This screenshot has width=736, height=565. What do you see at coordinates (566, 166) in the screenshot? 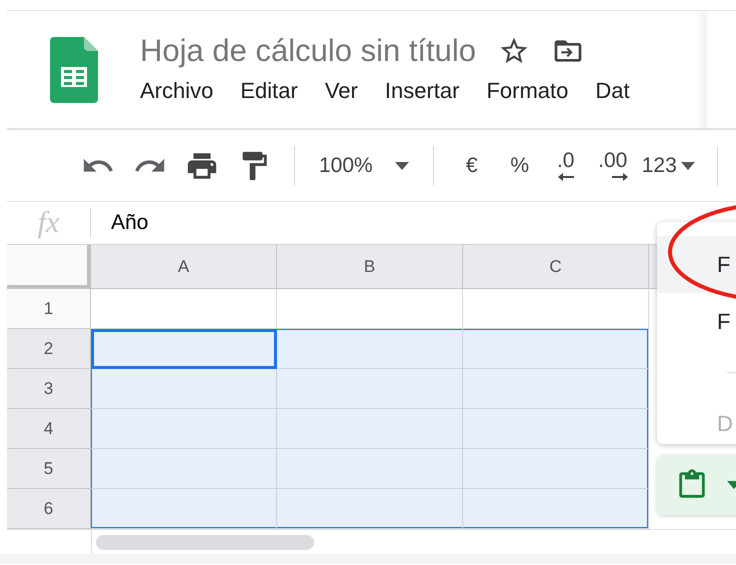
I see `decrease-decimals-button: .0` at bounding box center [566, 166].